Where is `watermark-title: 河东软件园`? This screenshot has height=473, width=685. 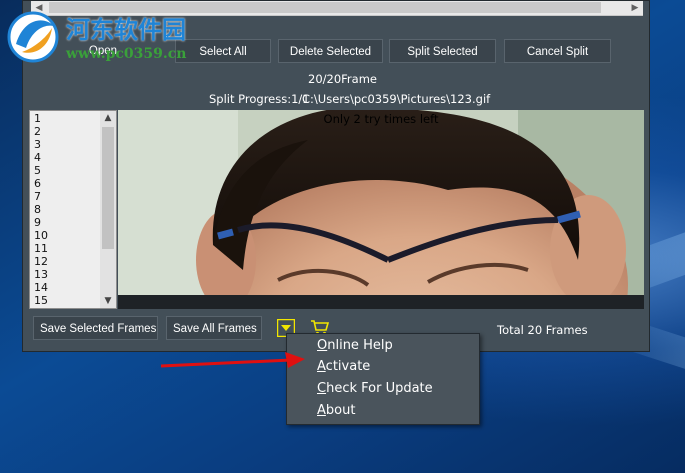
watermark-title: 河东软件园 is located at coordinates (126, 29).